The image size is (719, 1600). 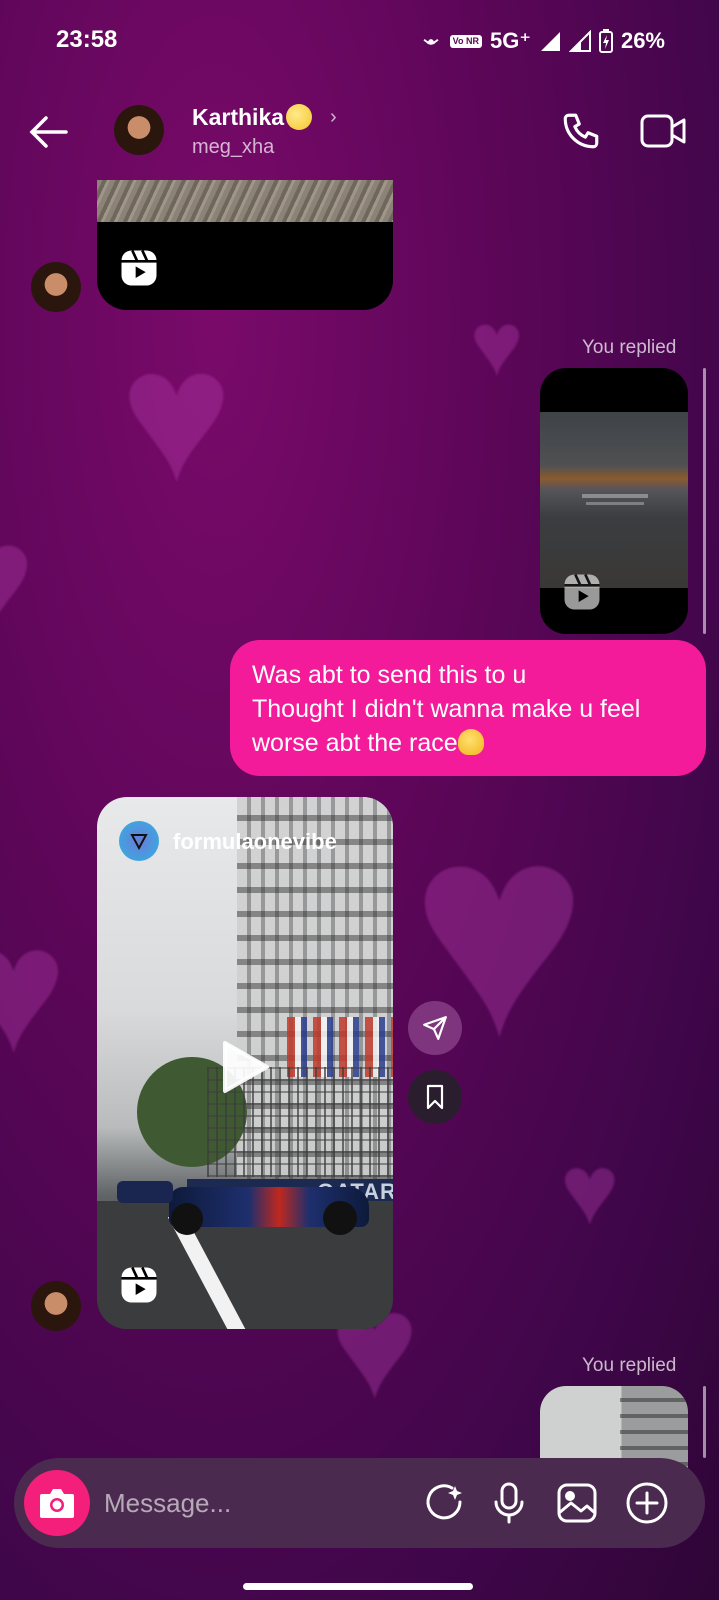 What do you see at coordinates (359, 42) in the screenshot?
I see `status-bar: 23:58 Vo NR 5G⁺ 26%` at bounding box center [359, 42].